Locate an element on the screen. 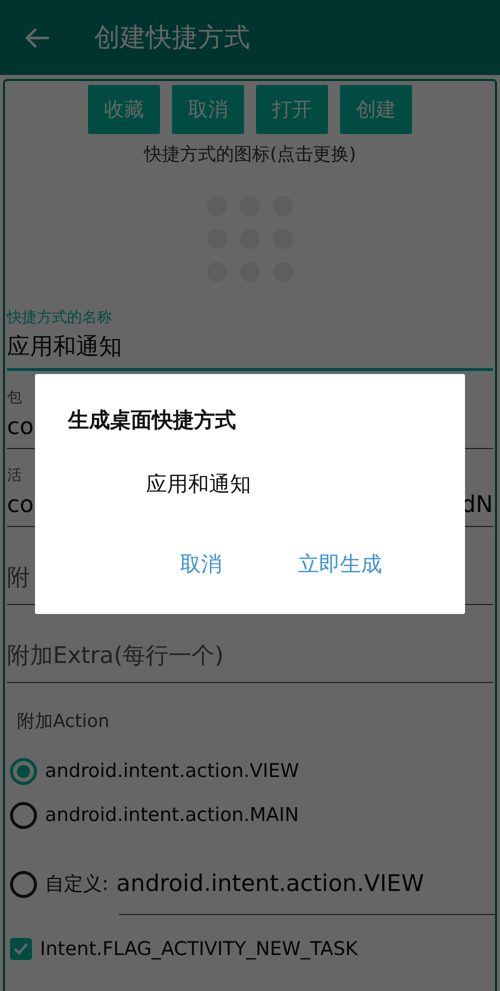 The width and height of the screenshot is (500, 991). dialog-button: 立即生成 is located at coordinates (340, 564).